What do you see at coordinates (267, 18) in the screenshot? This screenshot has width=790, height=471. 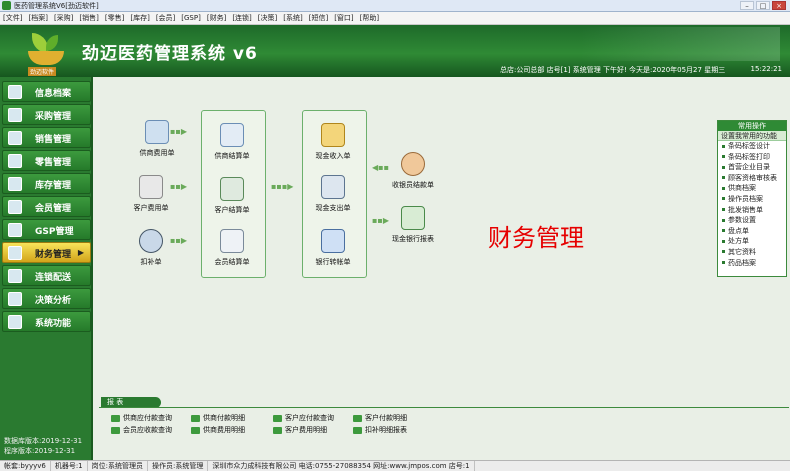 I see `menu-decision: [决策]` at bounding box center [267, 18].